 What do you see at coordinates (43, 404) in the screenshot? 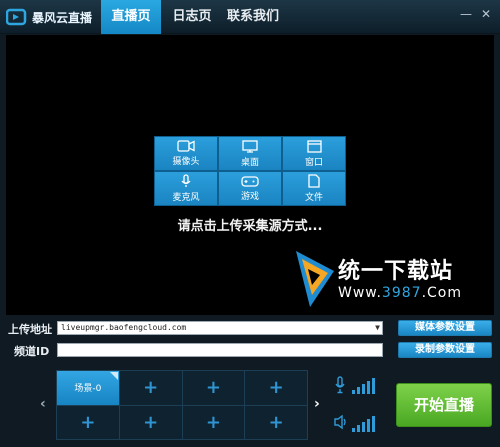
I see `scene-prev-button: ‹` at bounding box center [43, 404].